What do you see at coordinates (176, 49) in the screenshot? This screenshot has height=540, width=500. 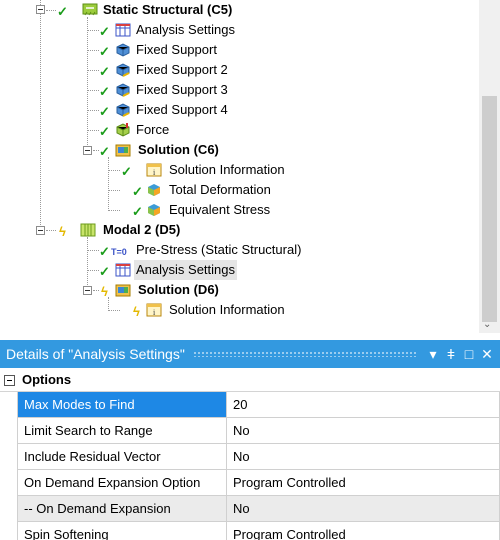 I see `tree-node-label: Fixed Support` at bounding box center [176, 49].